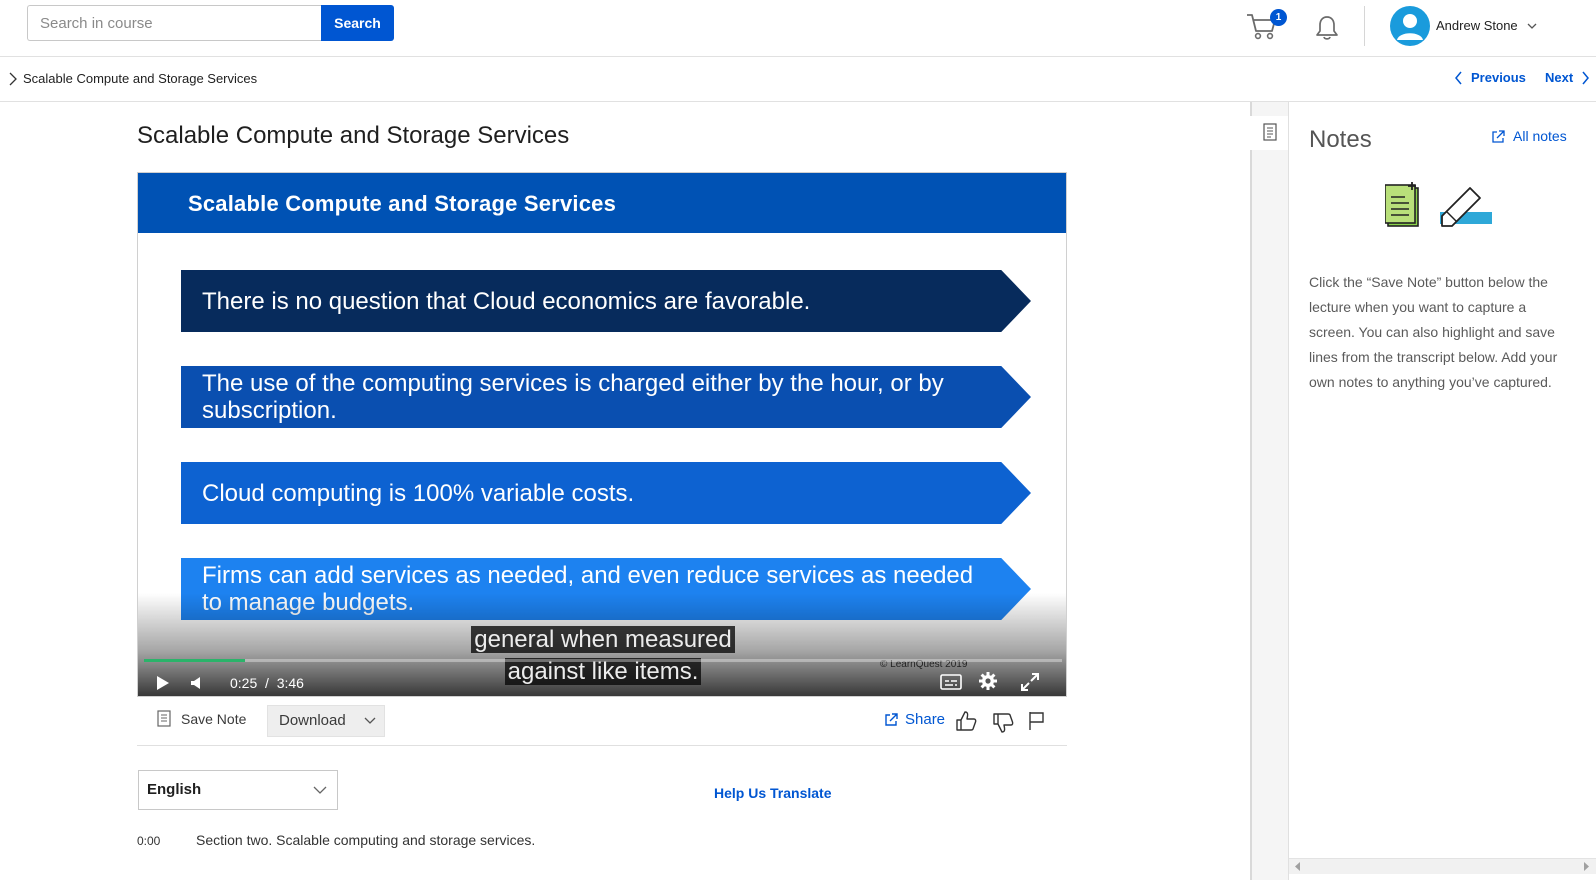  I want to click on notes-illustration-icon, so click(1438, 204).